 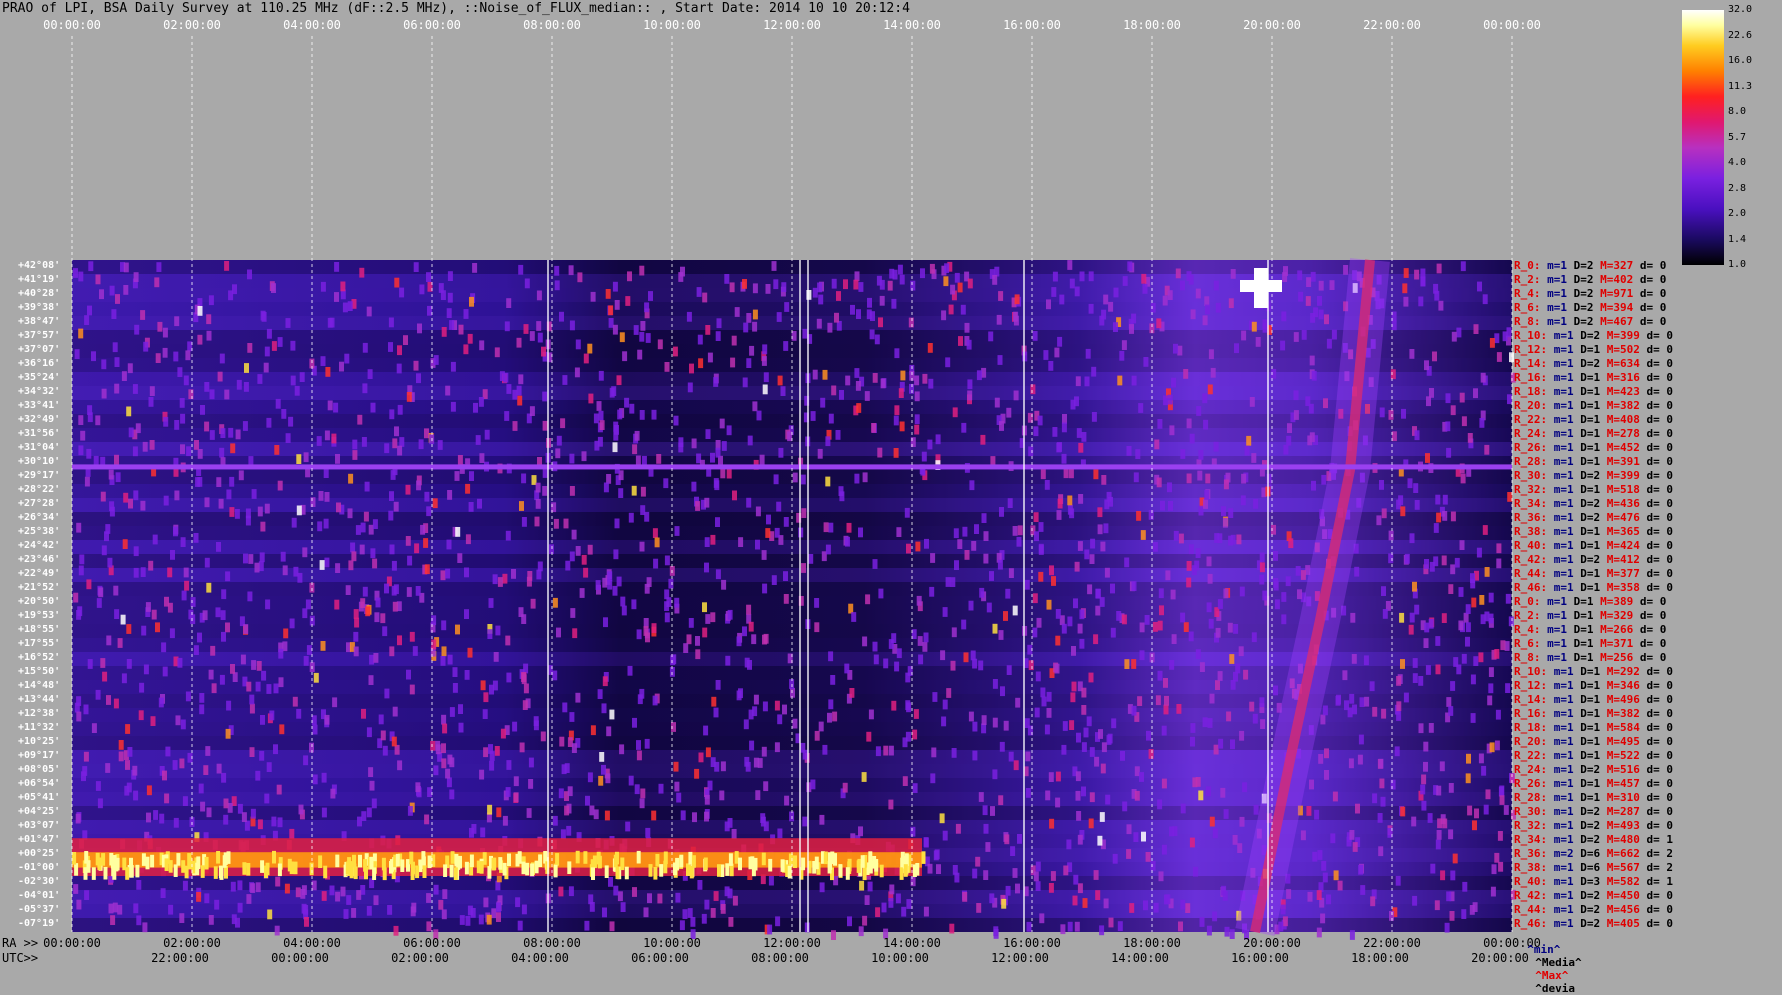 What do you see at coordinates (39, 503) in the screenshot?
I see `dec-tick-label: +27°28'` at bounding box center [39, 503].